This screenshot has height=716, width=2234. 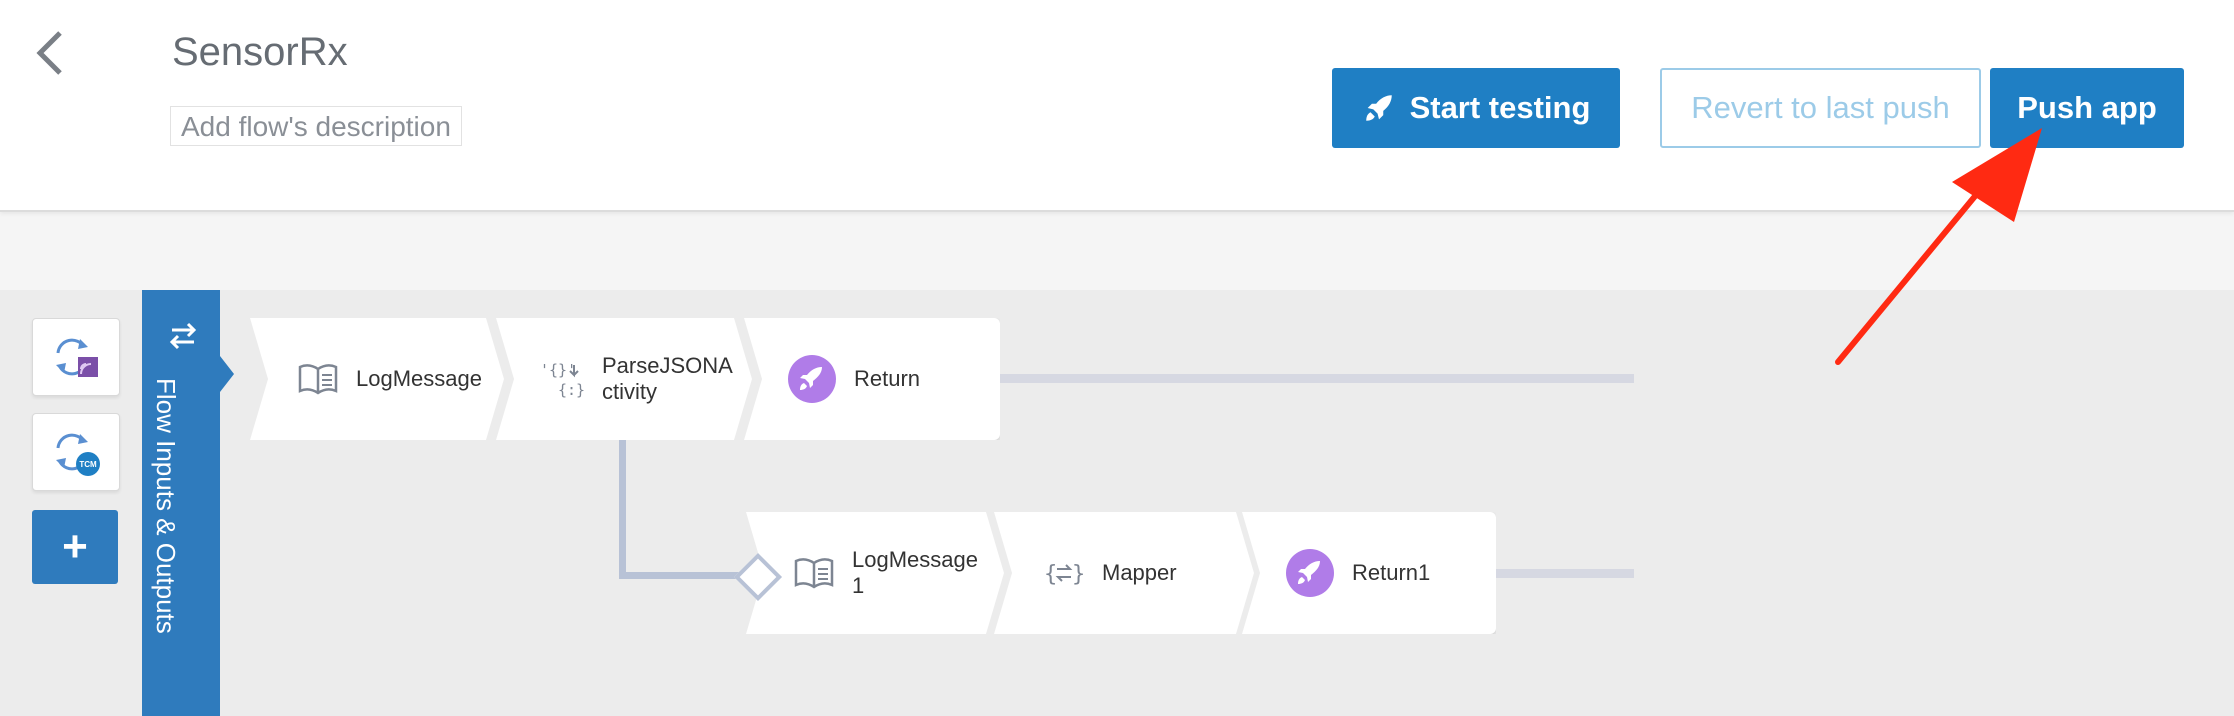 What do you see at coordinates (75, 547) in the screenshot?
I see `add-trigger-button: +` at bounding box center [75, 547].